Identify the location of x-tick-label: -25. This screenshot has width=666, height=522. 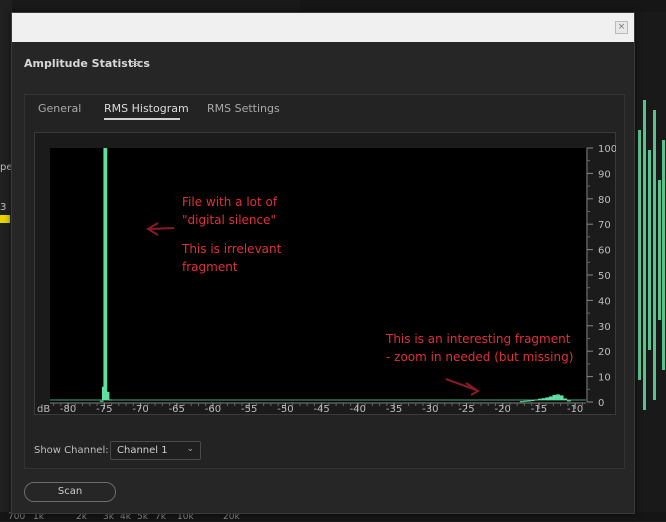
(466, 409).